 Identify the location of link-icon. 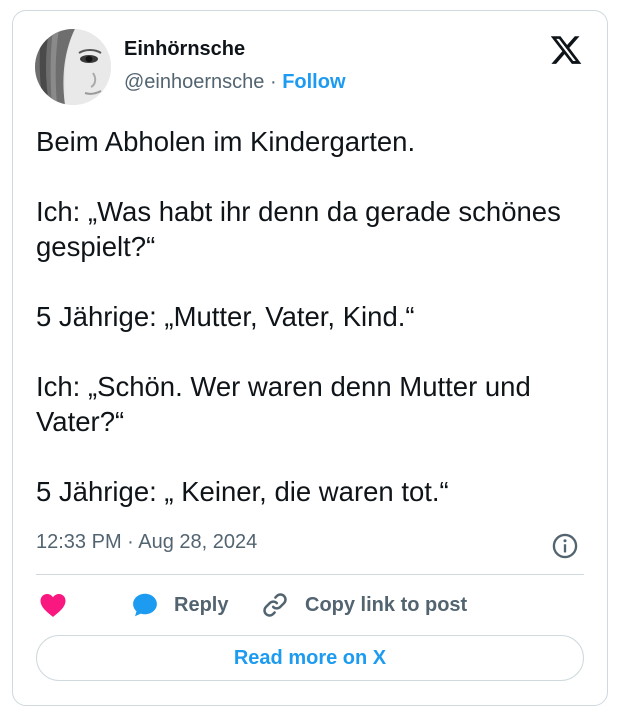
(275, 605).